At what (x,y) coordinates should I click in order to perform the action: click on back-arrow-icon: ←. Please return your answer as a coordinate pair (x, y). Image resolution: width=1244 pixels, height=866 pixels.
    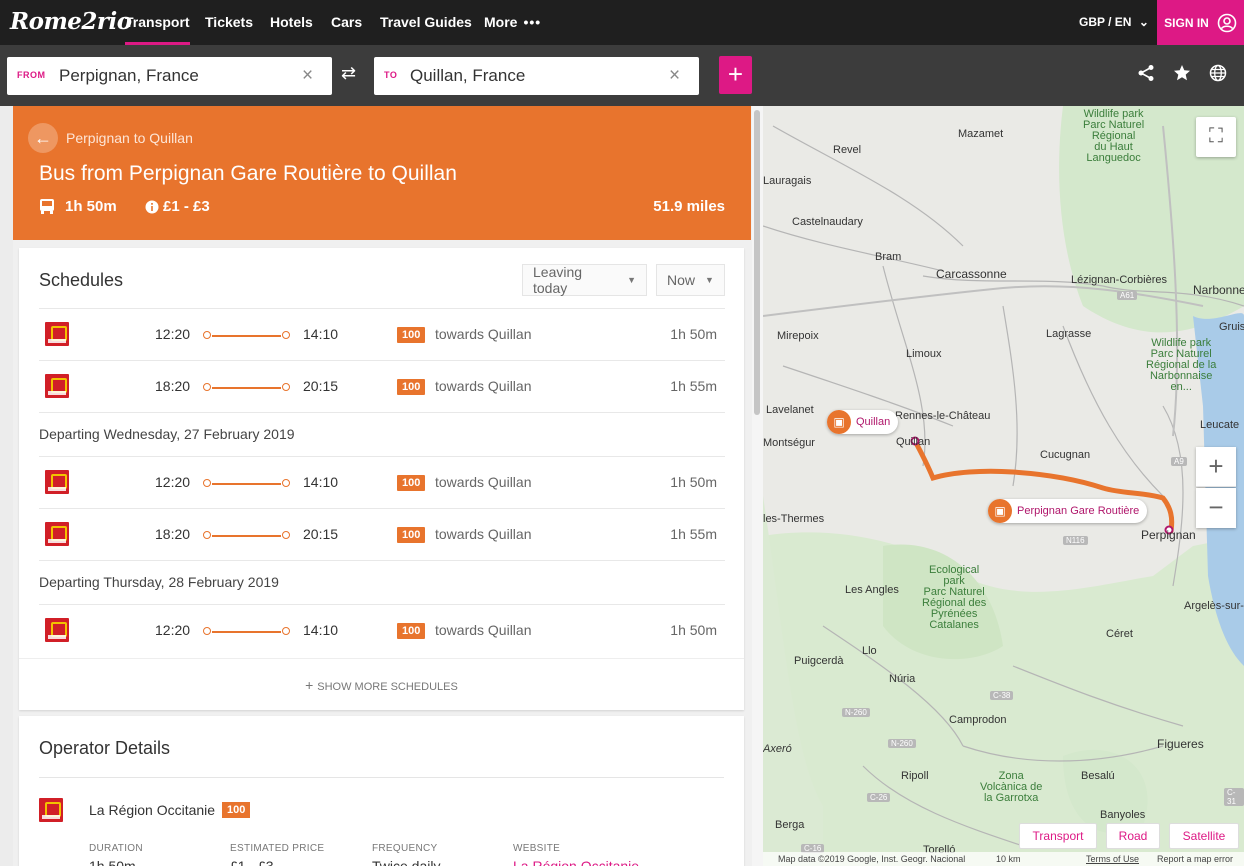
    Looking at the image, I should click on (43, 138).